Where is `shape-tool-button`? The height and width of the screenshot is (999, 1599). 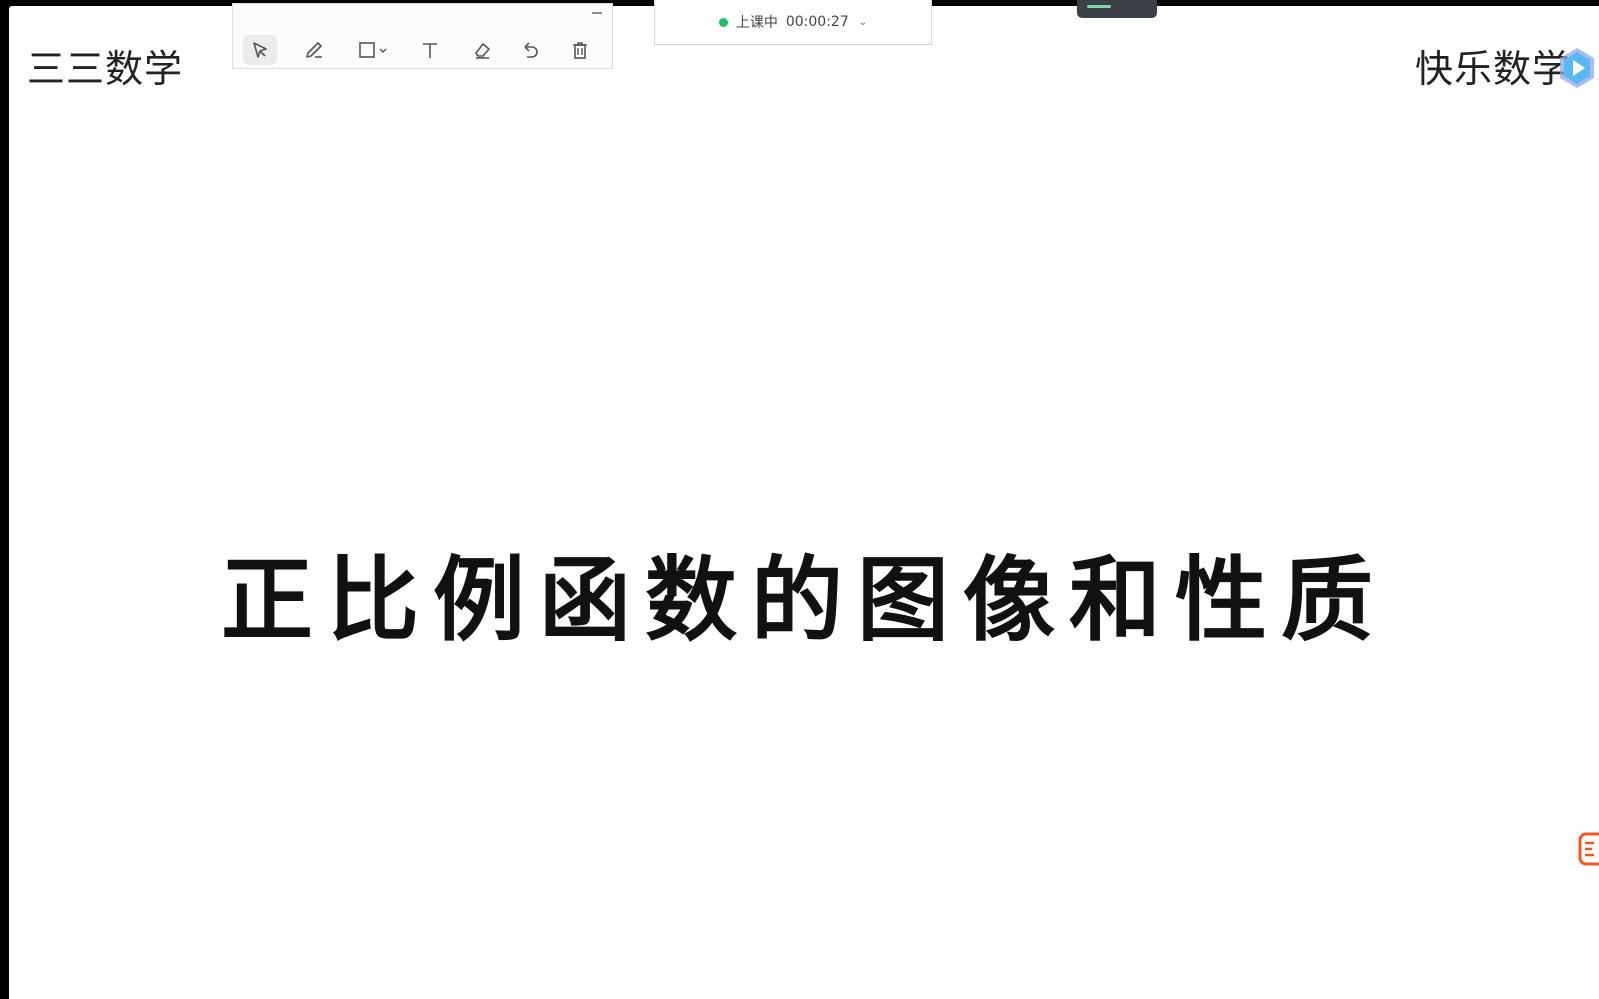 shape-tool-button is located at coordinates (373, 50).